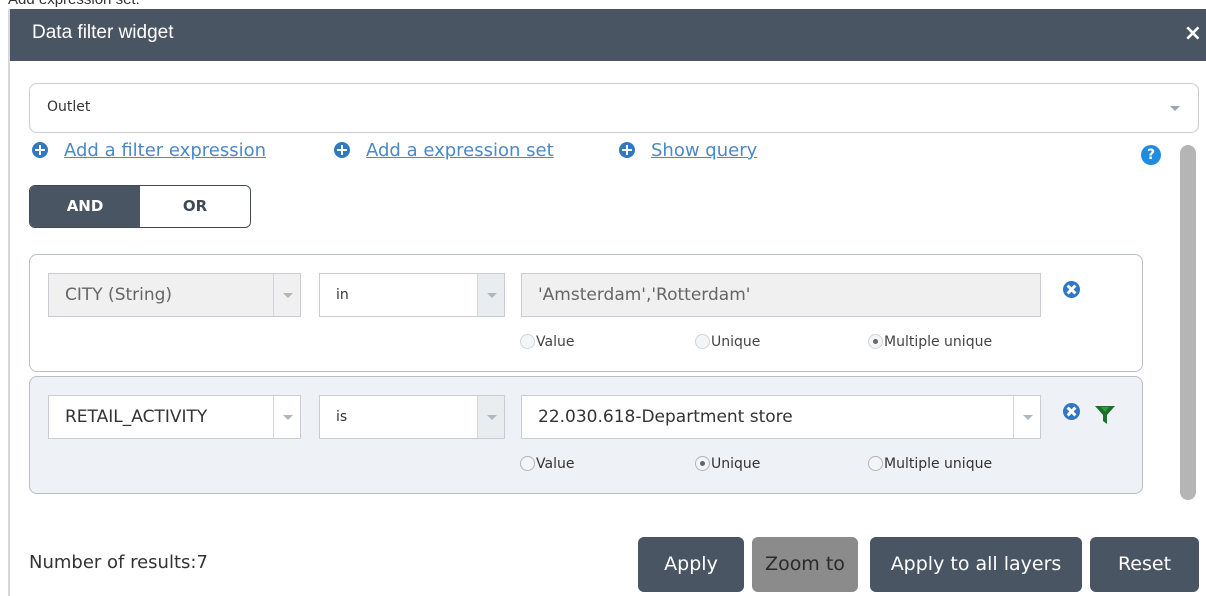  I want to click on logic-toggle: AND OR, so click(140, 206).